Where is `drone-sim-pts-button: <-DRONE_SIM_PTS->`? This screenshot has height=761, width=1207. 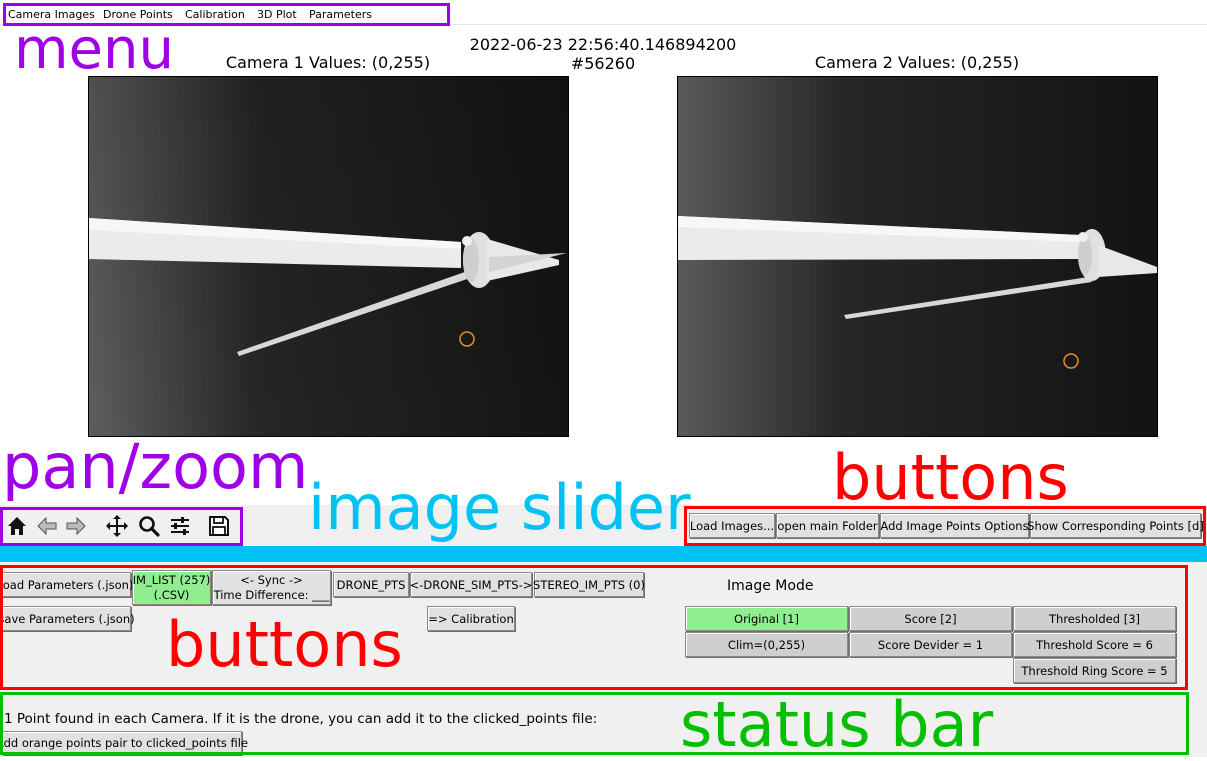 drone-sim-pts-button: <-DRONE_SIM_PTS-> is located at coordinates (471, 584).